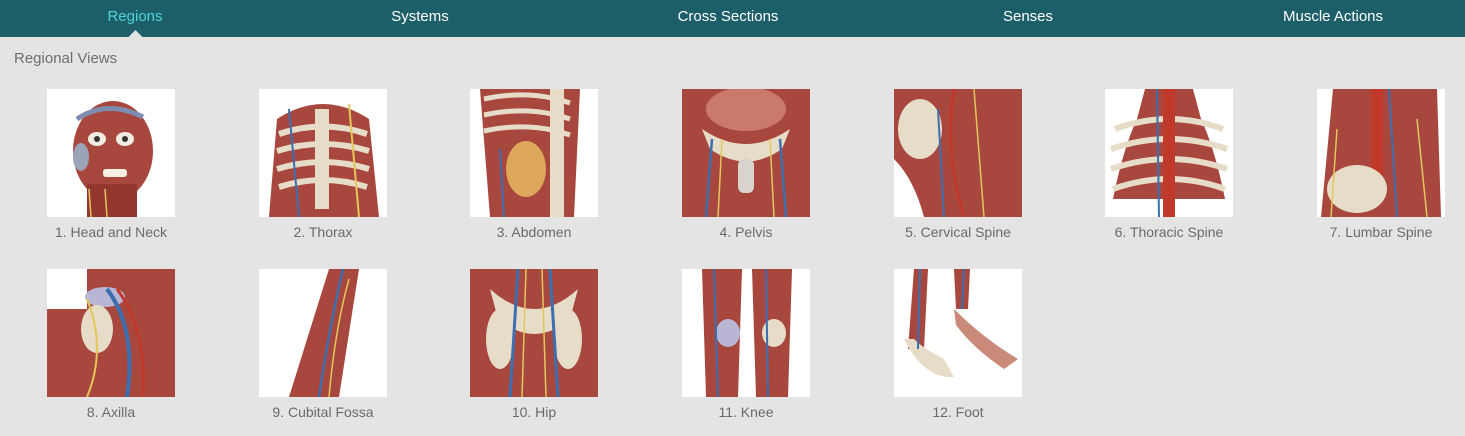  I want to click on tab-systems-label: Systems, so click(420, 16).